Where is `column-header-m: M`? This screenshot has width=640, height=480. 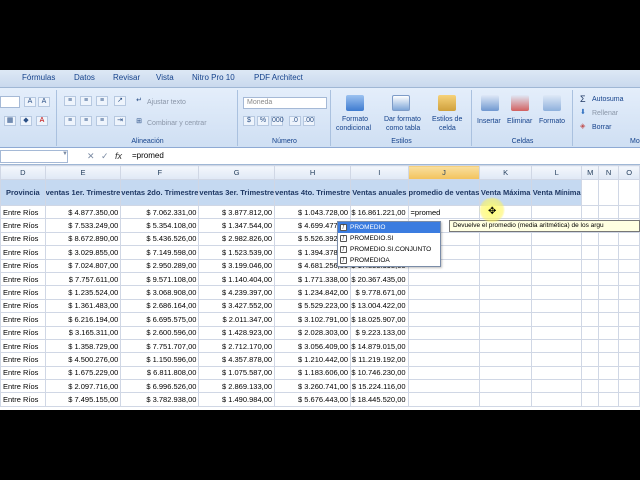 column-header-m: M is located at coordinates (590, 172).